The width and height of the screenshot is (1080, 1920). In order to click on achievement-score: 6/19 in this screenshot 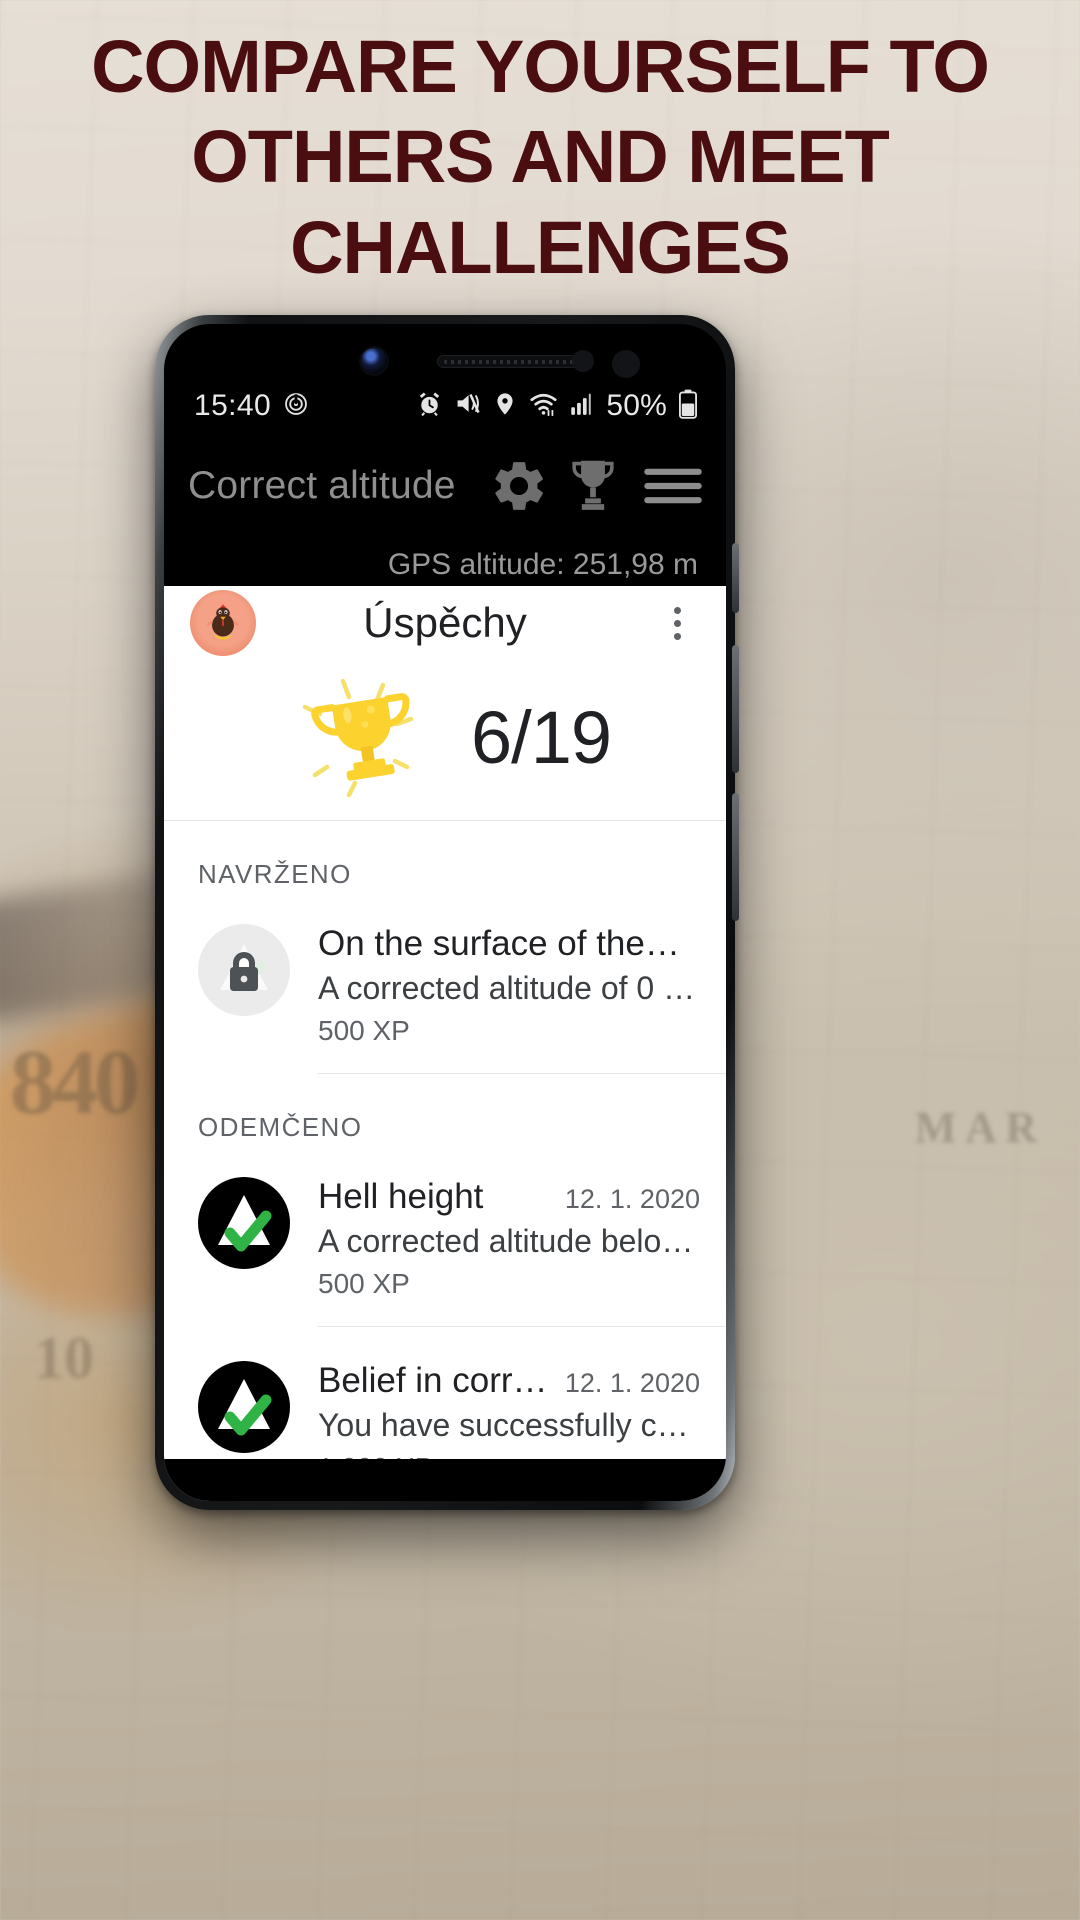, I will do `click(541, 737)`.